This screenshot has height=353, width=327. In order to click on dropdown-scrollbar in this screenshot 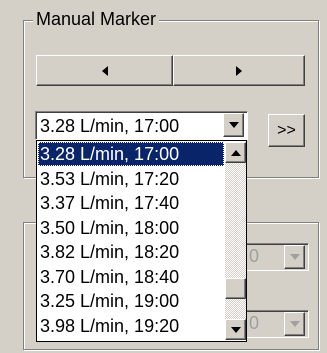, I will do `click(235, 241)`.